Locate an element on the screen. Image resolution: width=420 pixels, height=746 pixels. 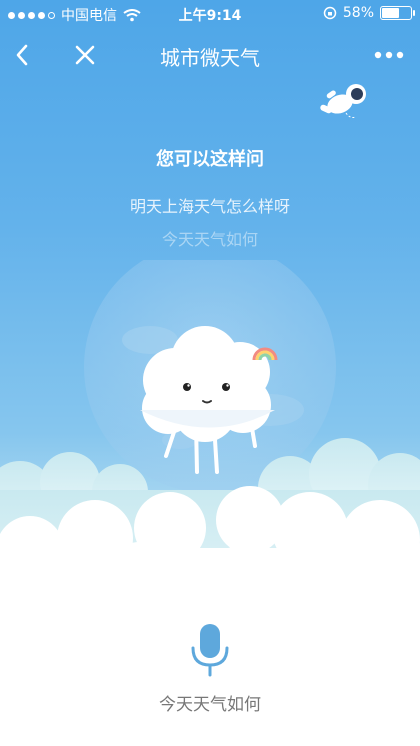
status-bar: 中国电信 上午9:14 58% is located at coordinates (210, 14).